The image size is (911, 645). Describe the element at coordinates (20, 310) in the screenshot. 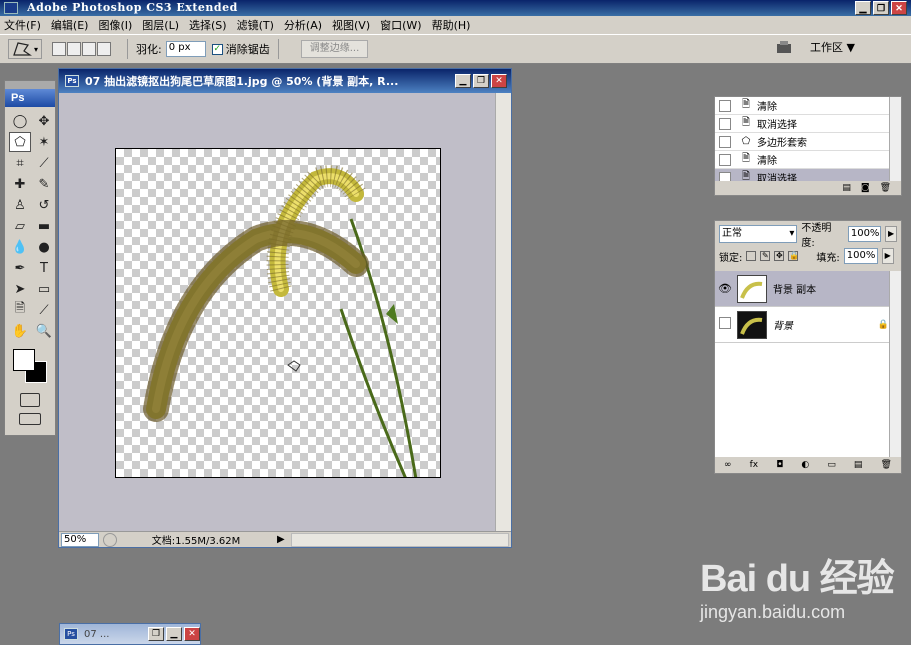

I see `notes-icon: 🗎` at that location.